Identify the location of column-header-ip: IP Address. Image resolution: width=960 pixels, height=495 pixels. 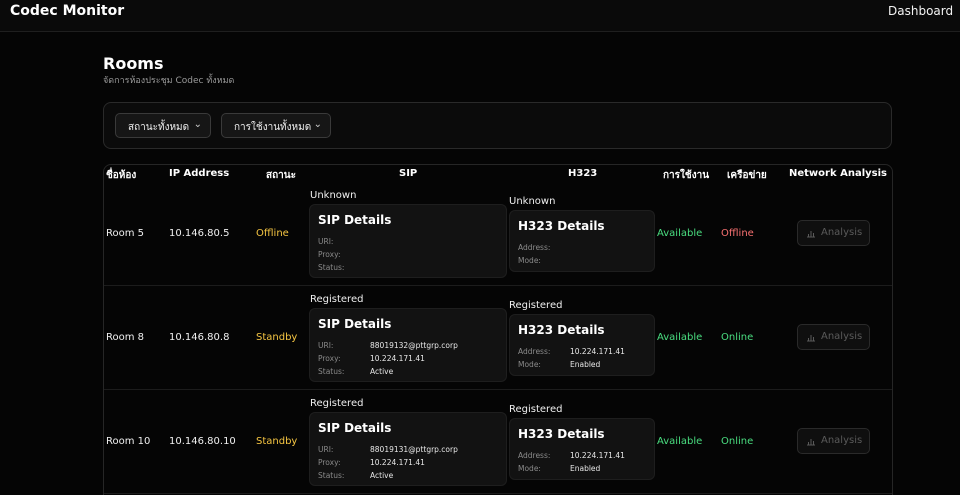
(199, 173).